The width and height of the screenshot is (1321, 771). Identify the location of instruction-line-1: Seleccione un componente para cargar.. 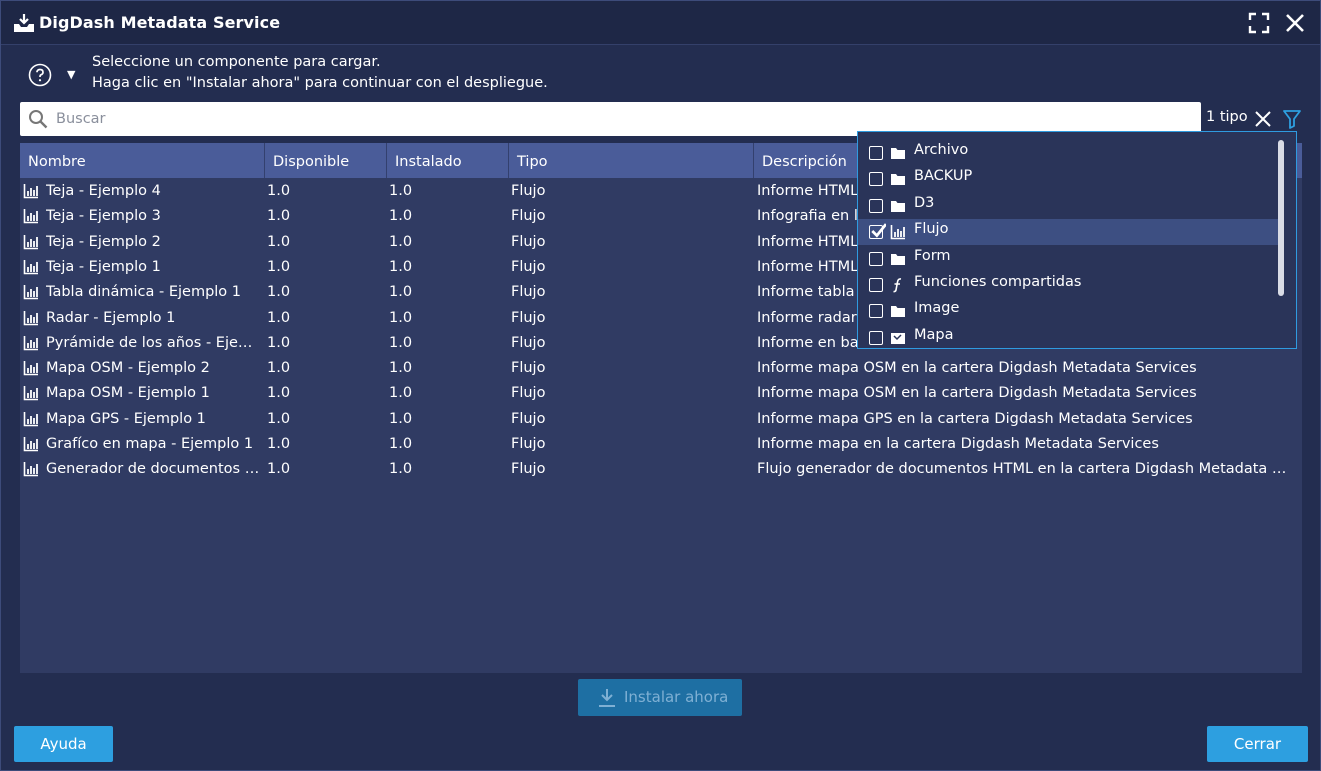
(236, 62).